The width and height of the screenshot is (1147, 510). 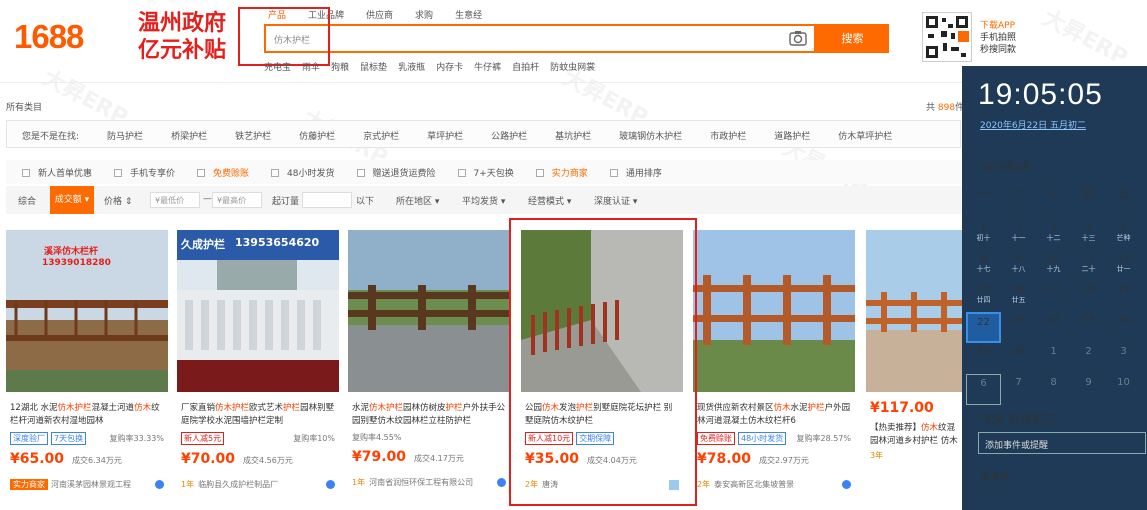 What do you see at coordinates (635, 172) in the screenshot?
I see `filter-general-sort: 通用排序` at bounding box center [635, 172].